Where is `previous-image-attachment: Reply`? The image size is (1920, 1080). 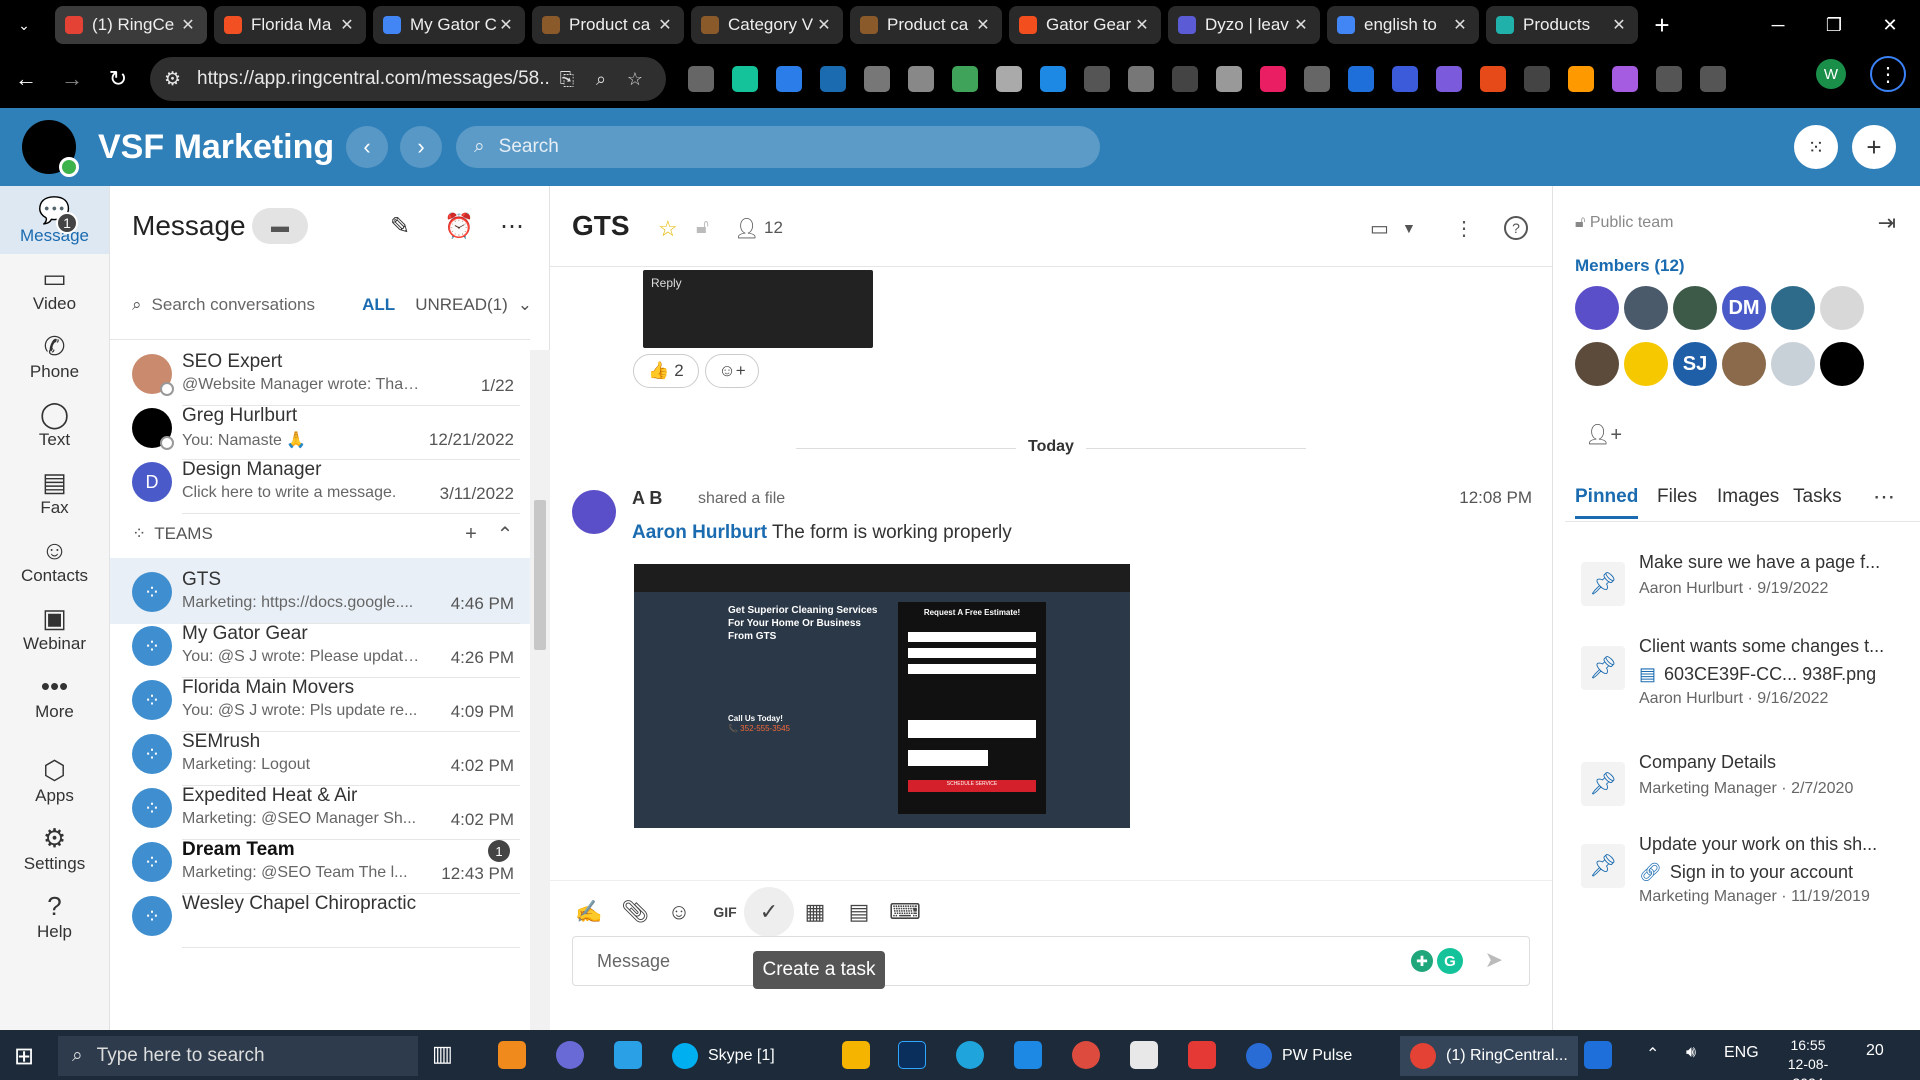 previous-image-attachment: Reply is located at coordinates (758, 309).